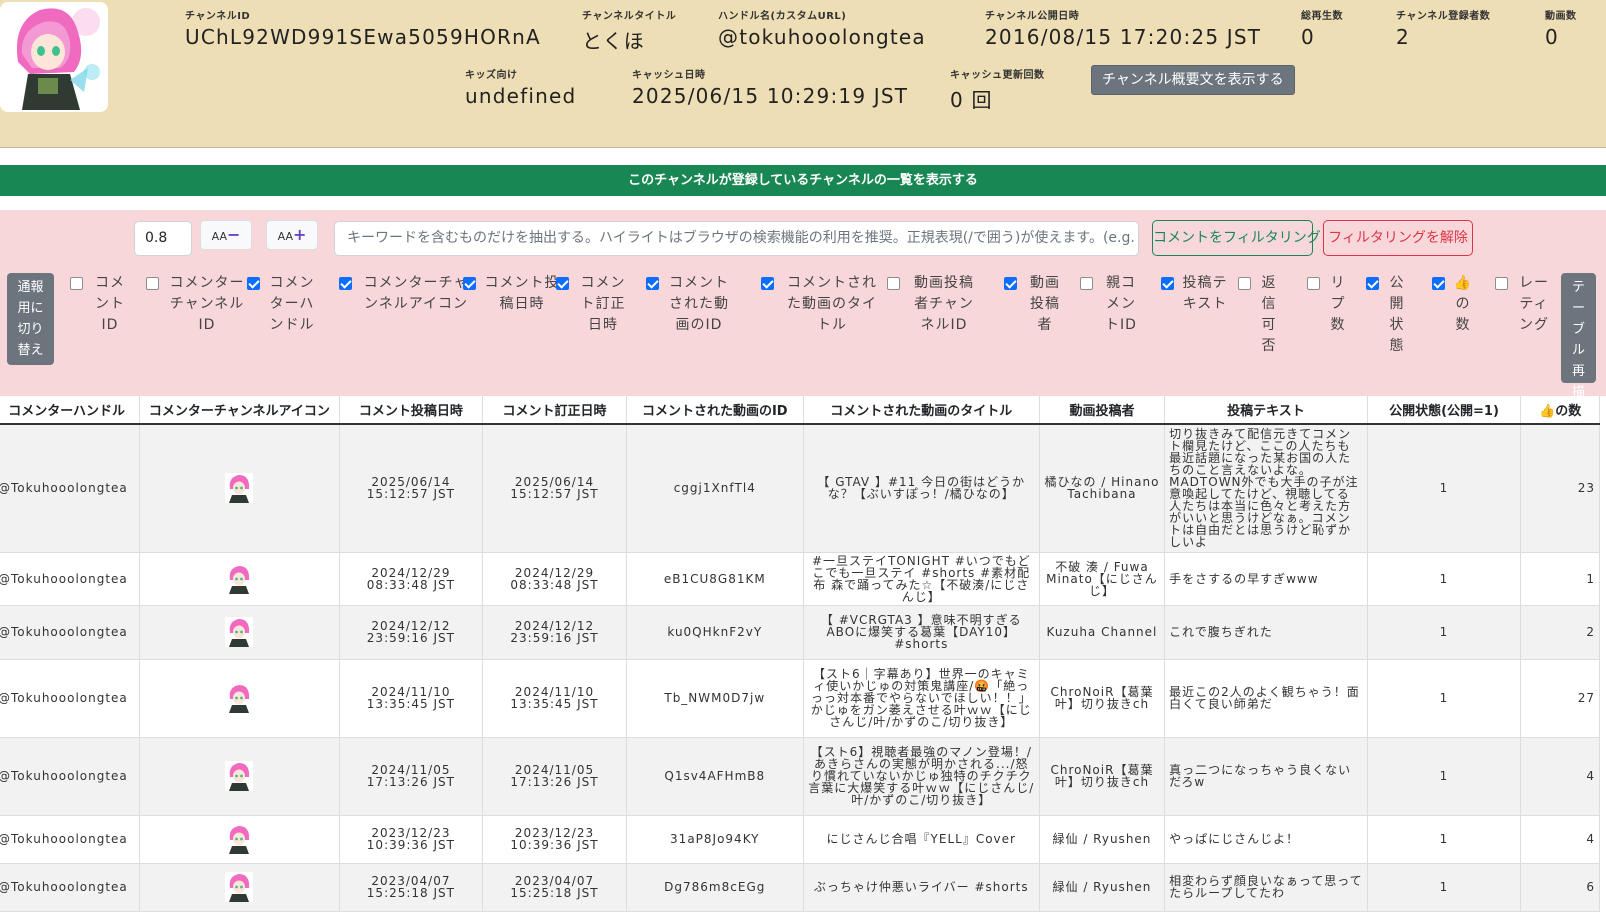  I want to click on column-toggle-label: 投稿テキスト, so click(1205, 293).